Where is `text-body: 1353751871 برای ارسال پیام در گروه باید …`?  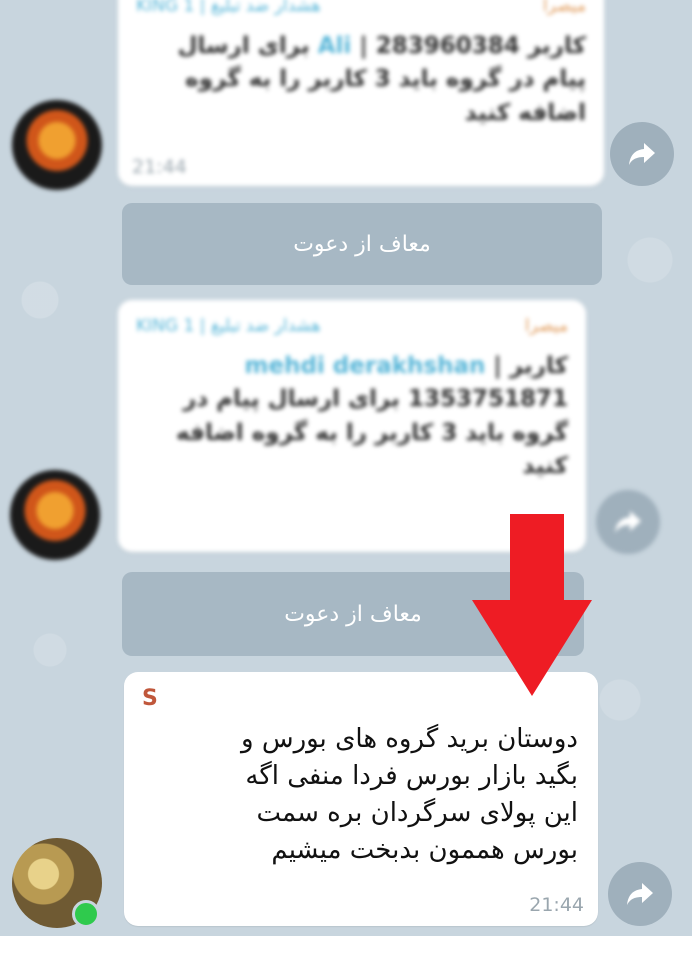 text-body: 1353751871 برای ارسال پیام در گروه باید … is located at coordinates (371, 433).